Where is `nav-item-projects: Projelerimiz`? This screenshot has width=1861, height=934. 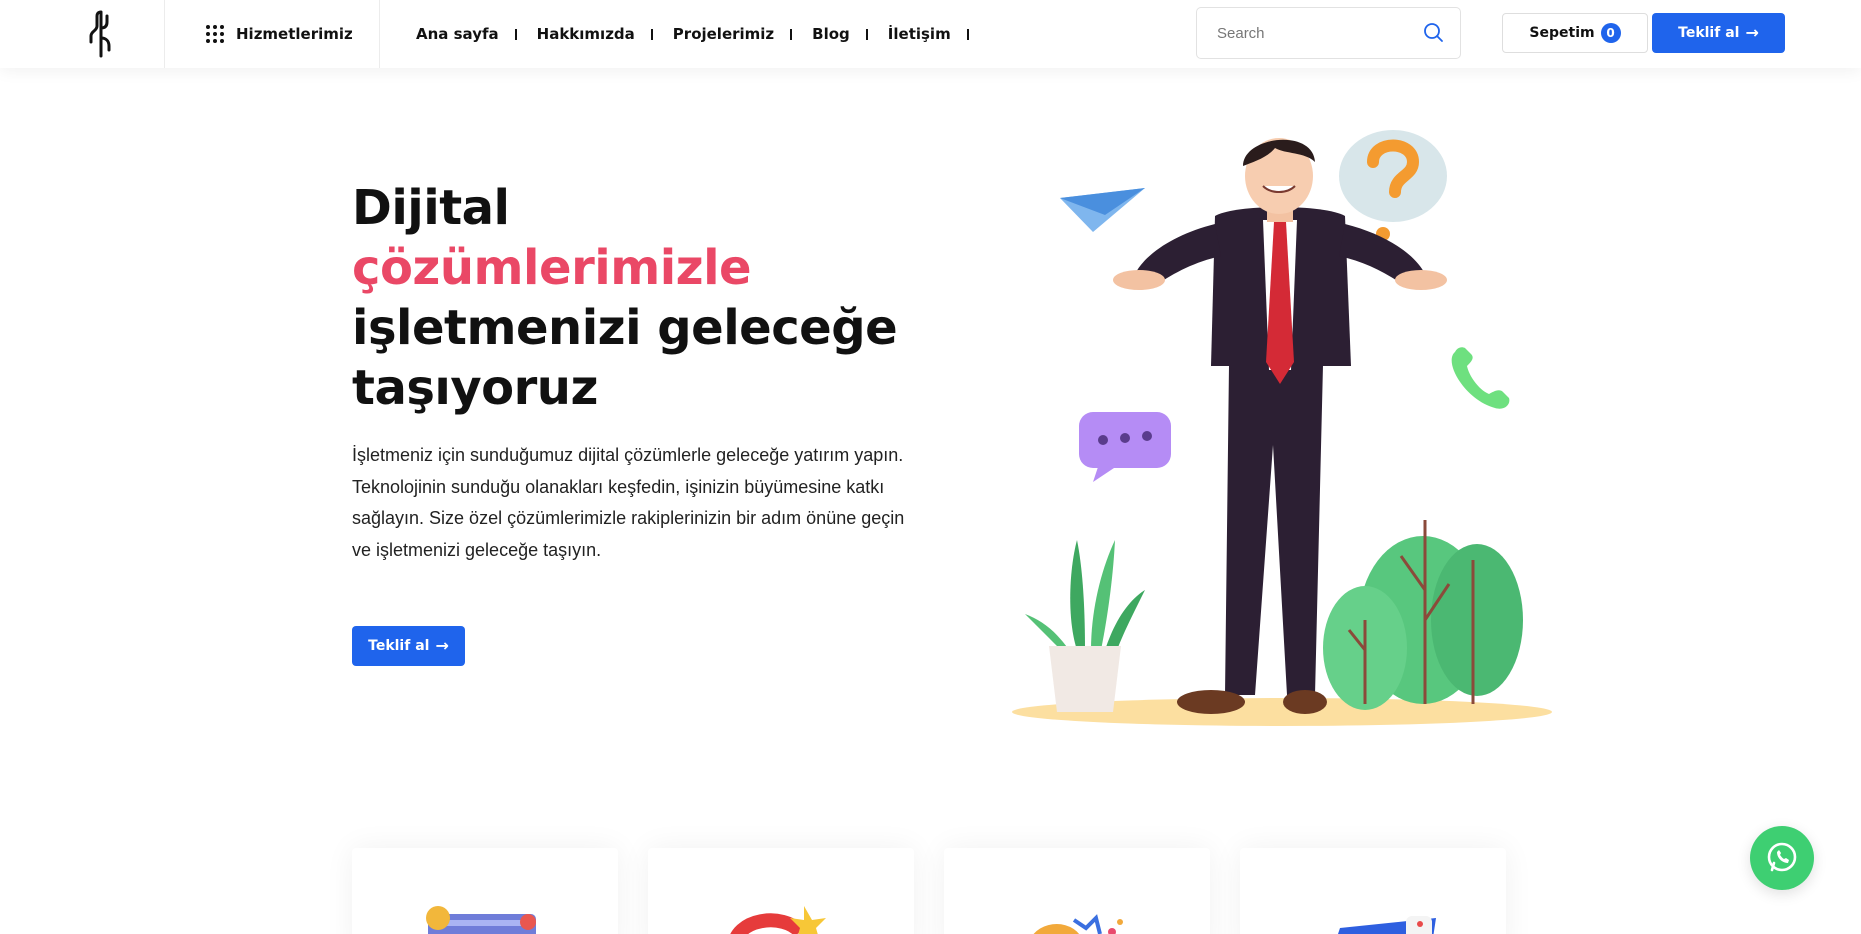
nav-item-projects: Projelerimiz is located at coordinates (742, 34).